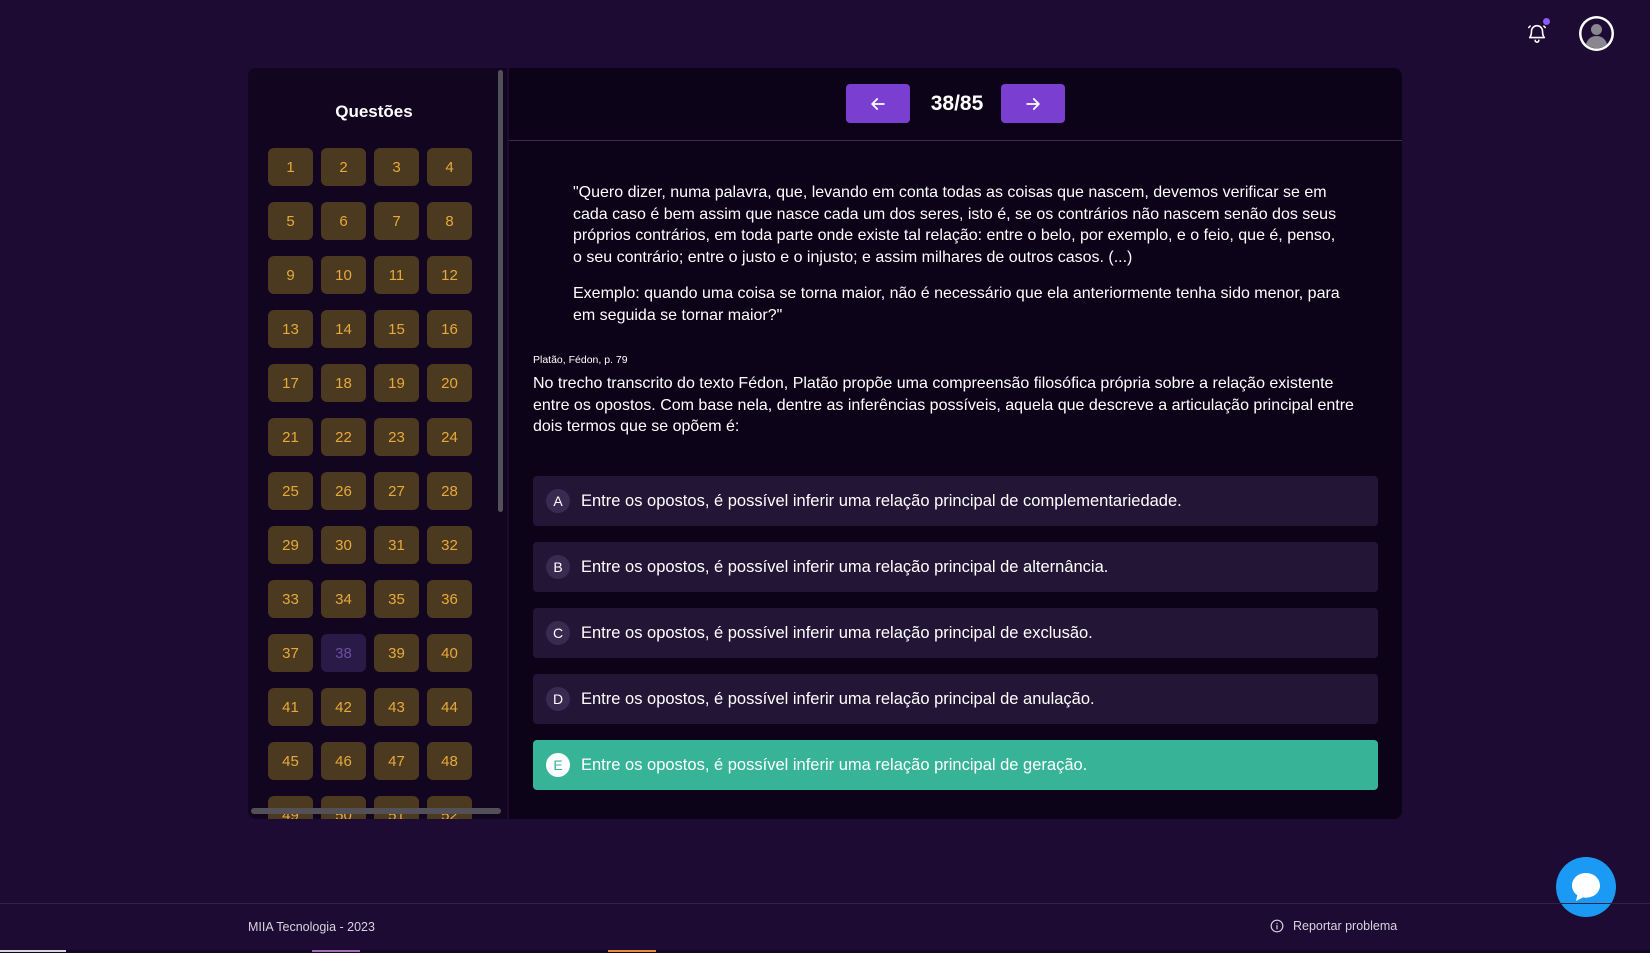 Image resolution: width=1650 pixels, height=953 pixels. I want to click on question-button-31: 31, so click(396, 545).